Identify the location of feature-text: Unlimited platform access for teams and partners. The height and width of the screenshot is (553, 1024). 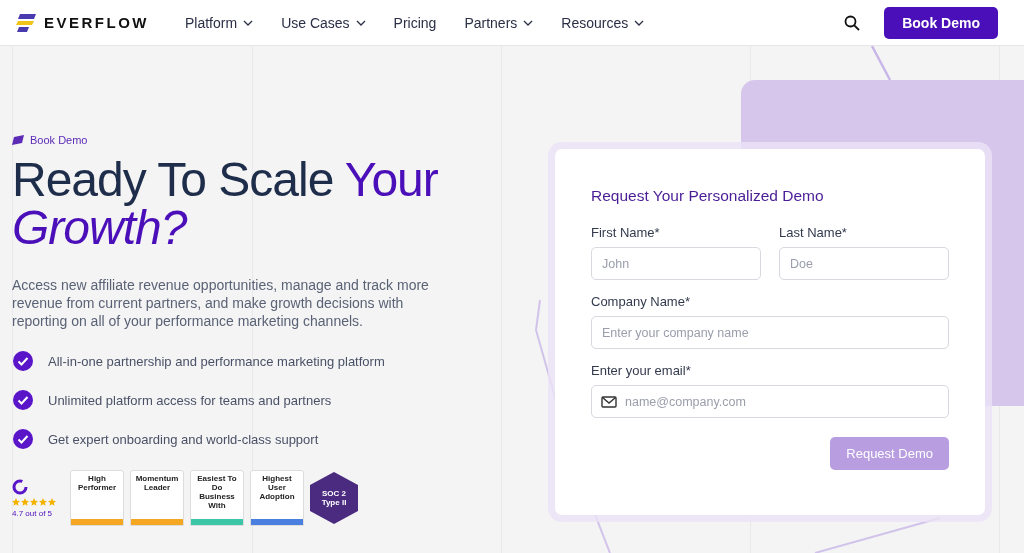
(190, 400).